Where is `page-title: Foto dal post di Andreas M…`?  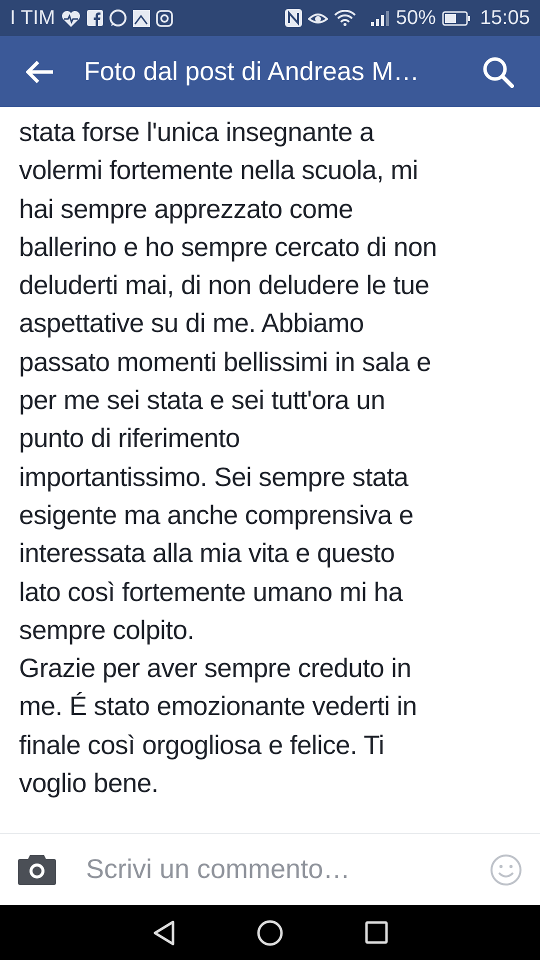
page-title: Foto dal post di Andreas M… is located at coordinates (252, 71).